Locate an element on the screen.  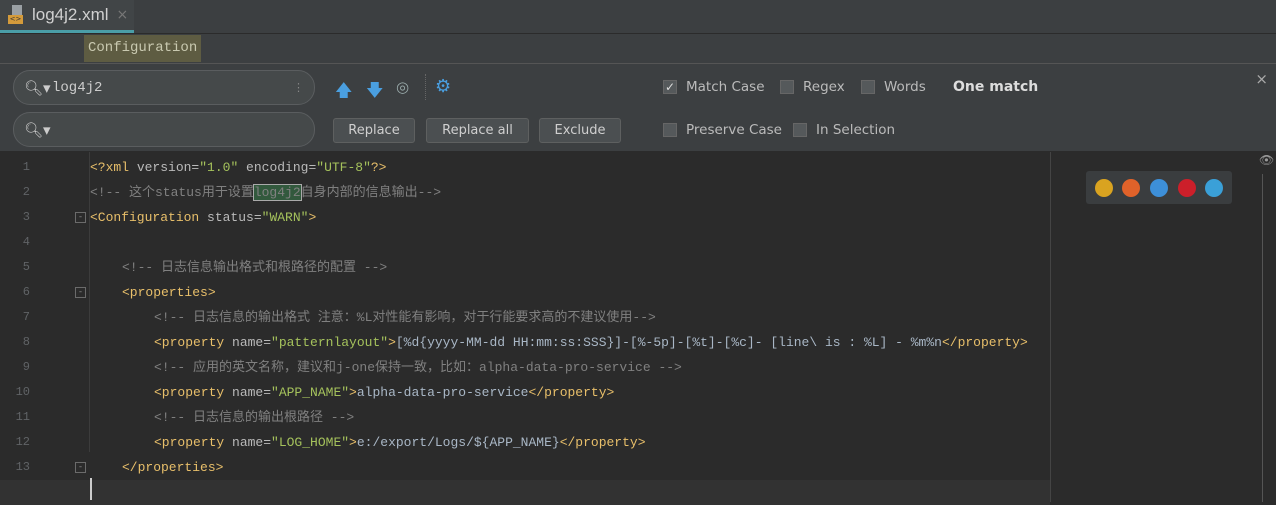
code-line: <?xml version="1.0" encoding="UTF-8"?> is located at coordinates (525, 167).